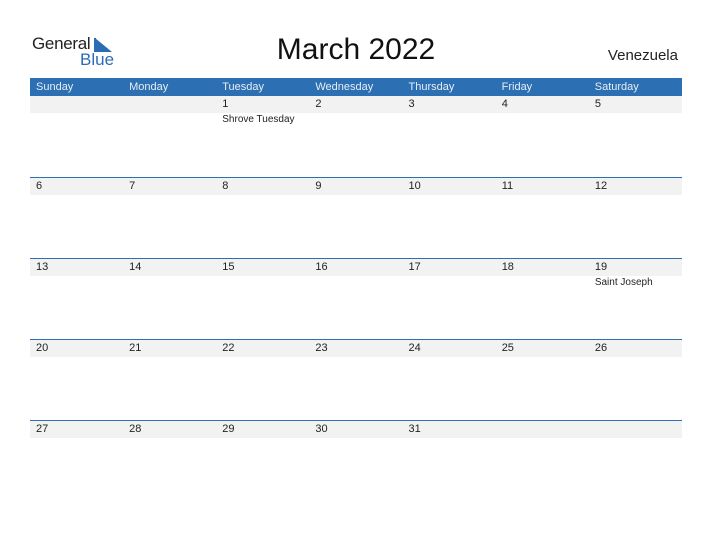  What do you see at coordinates (321, 429) in the screenshot?
I see `day-number: 30` at bounding box center [321, 429].